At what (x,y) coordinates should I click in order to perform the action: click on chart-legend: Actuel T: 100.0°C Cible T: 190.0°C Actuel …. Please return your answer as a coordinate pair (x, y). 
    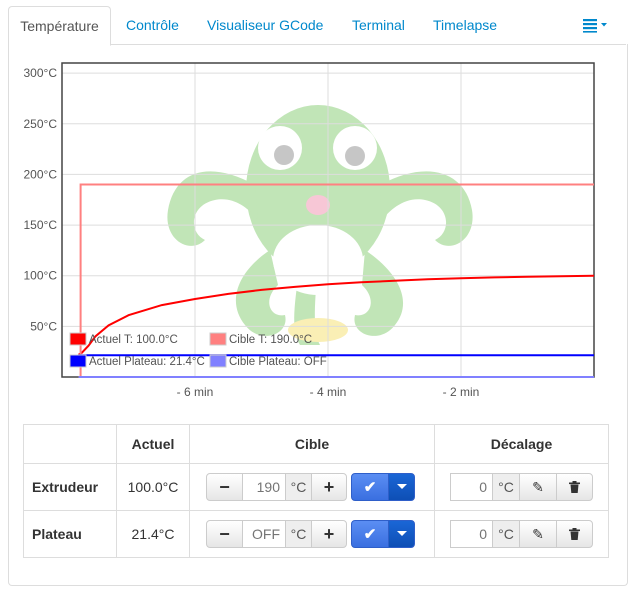
    Looking at the image, I should click on (198, 350).